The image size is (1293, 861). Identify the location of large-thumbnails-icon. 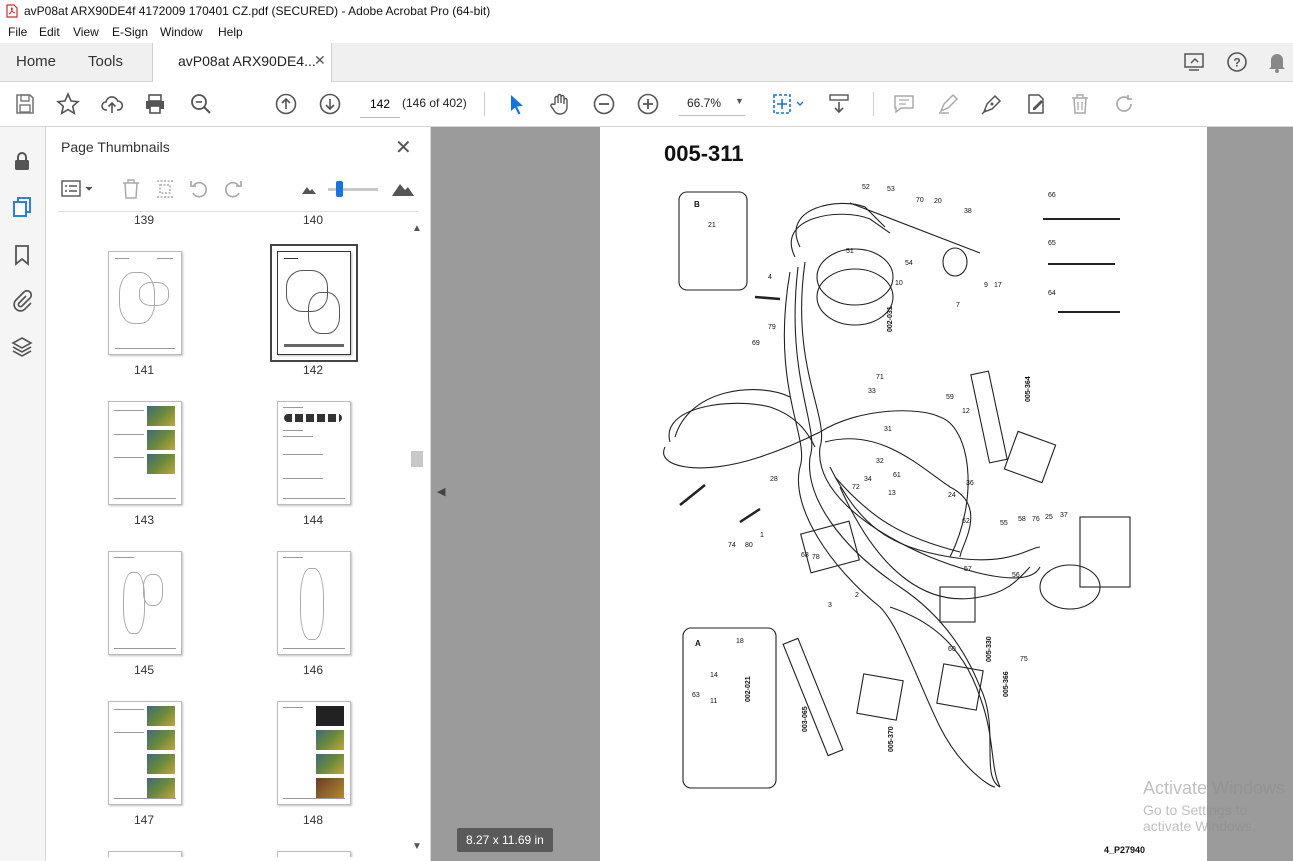
(403, 188).